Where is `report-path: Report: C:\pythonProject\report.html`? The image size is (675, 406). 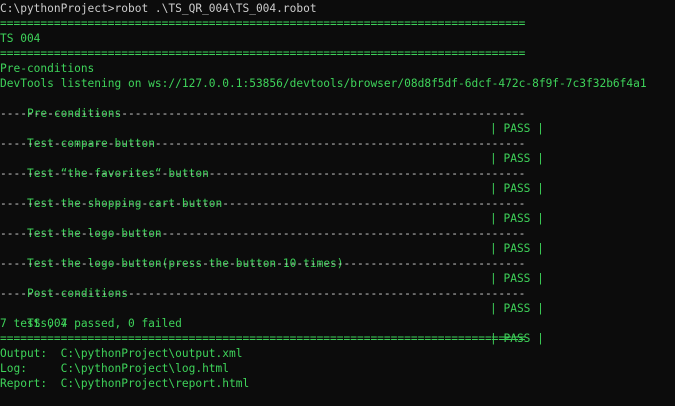
report-path: Report: C:\pythonProject\report.html is located at coordinates (125, 383).